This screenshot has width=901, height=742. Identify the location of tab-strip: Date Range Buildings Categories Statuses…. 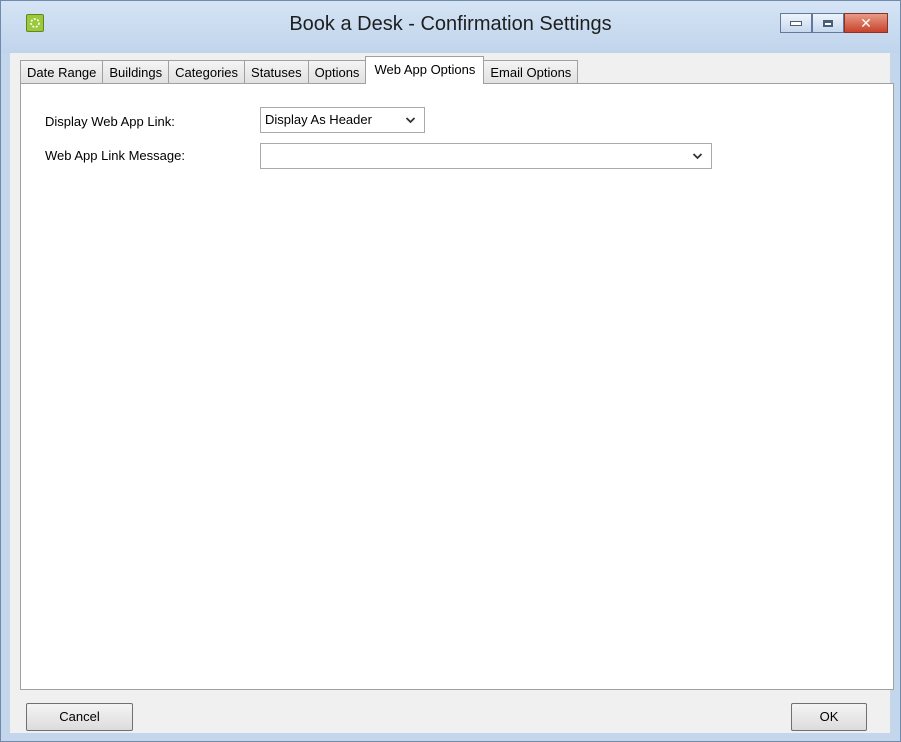
(299, 70).